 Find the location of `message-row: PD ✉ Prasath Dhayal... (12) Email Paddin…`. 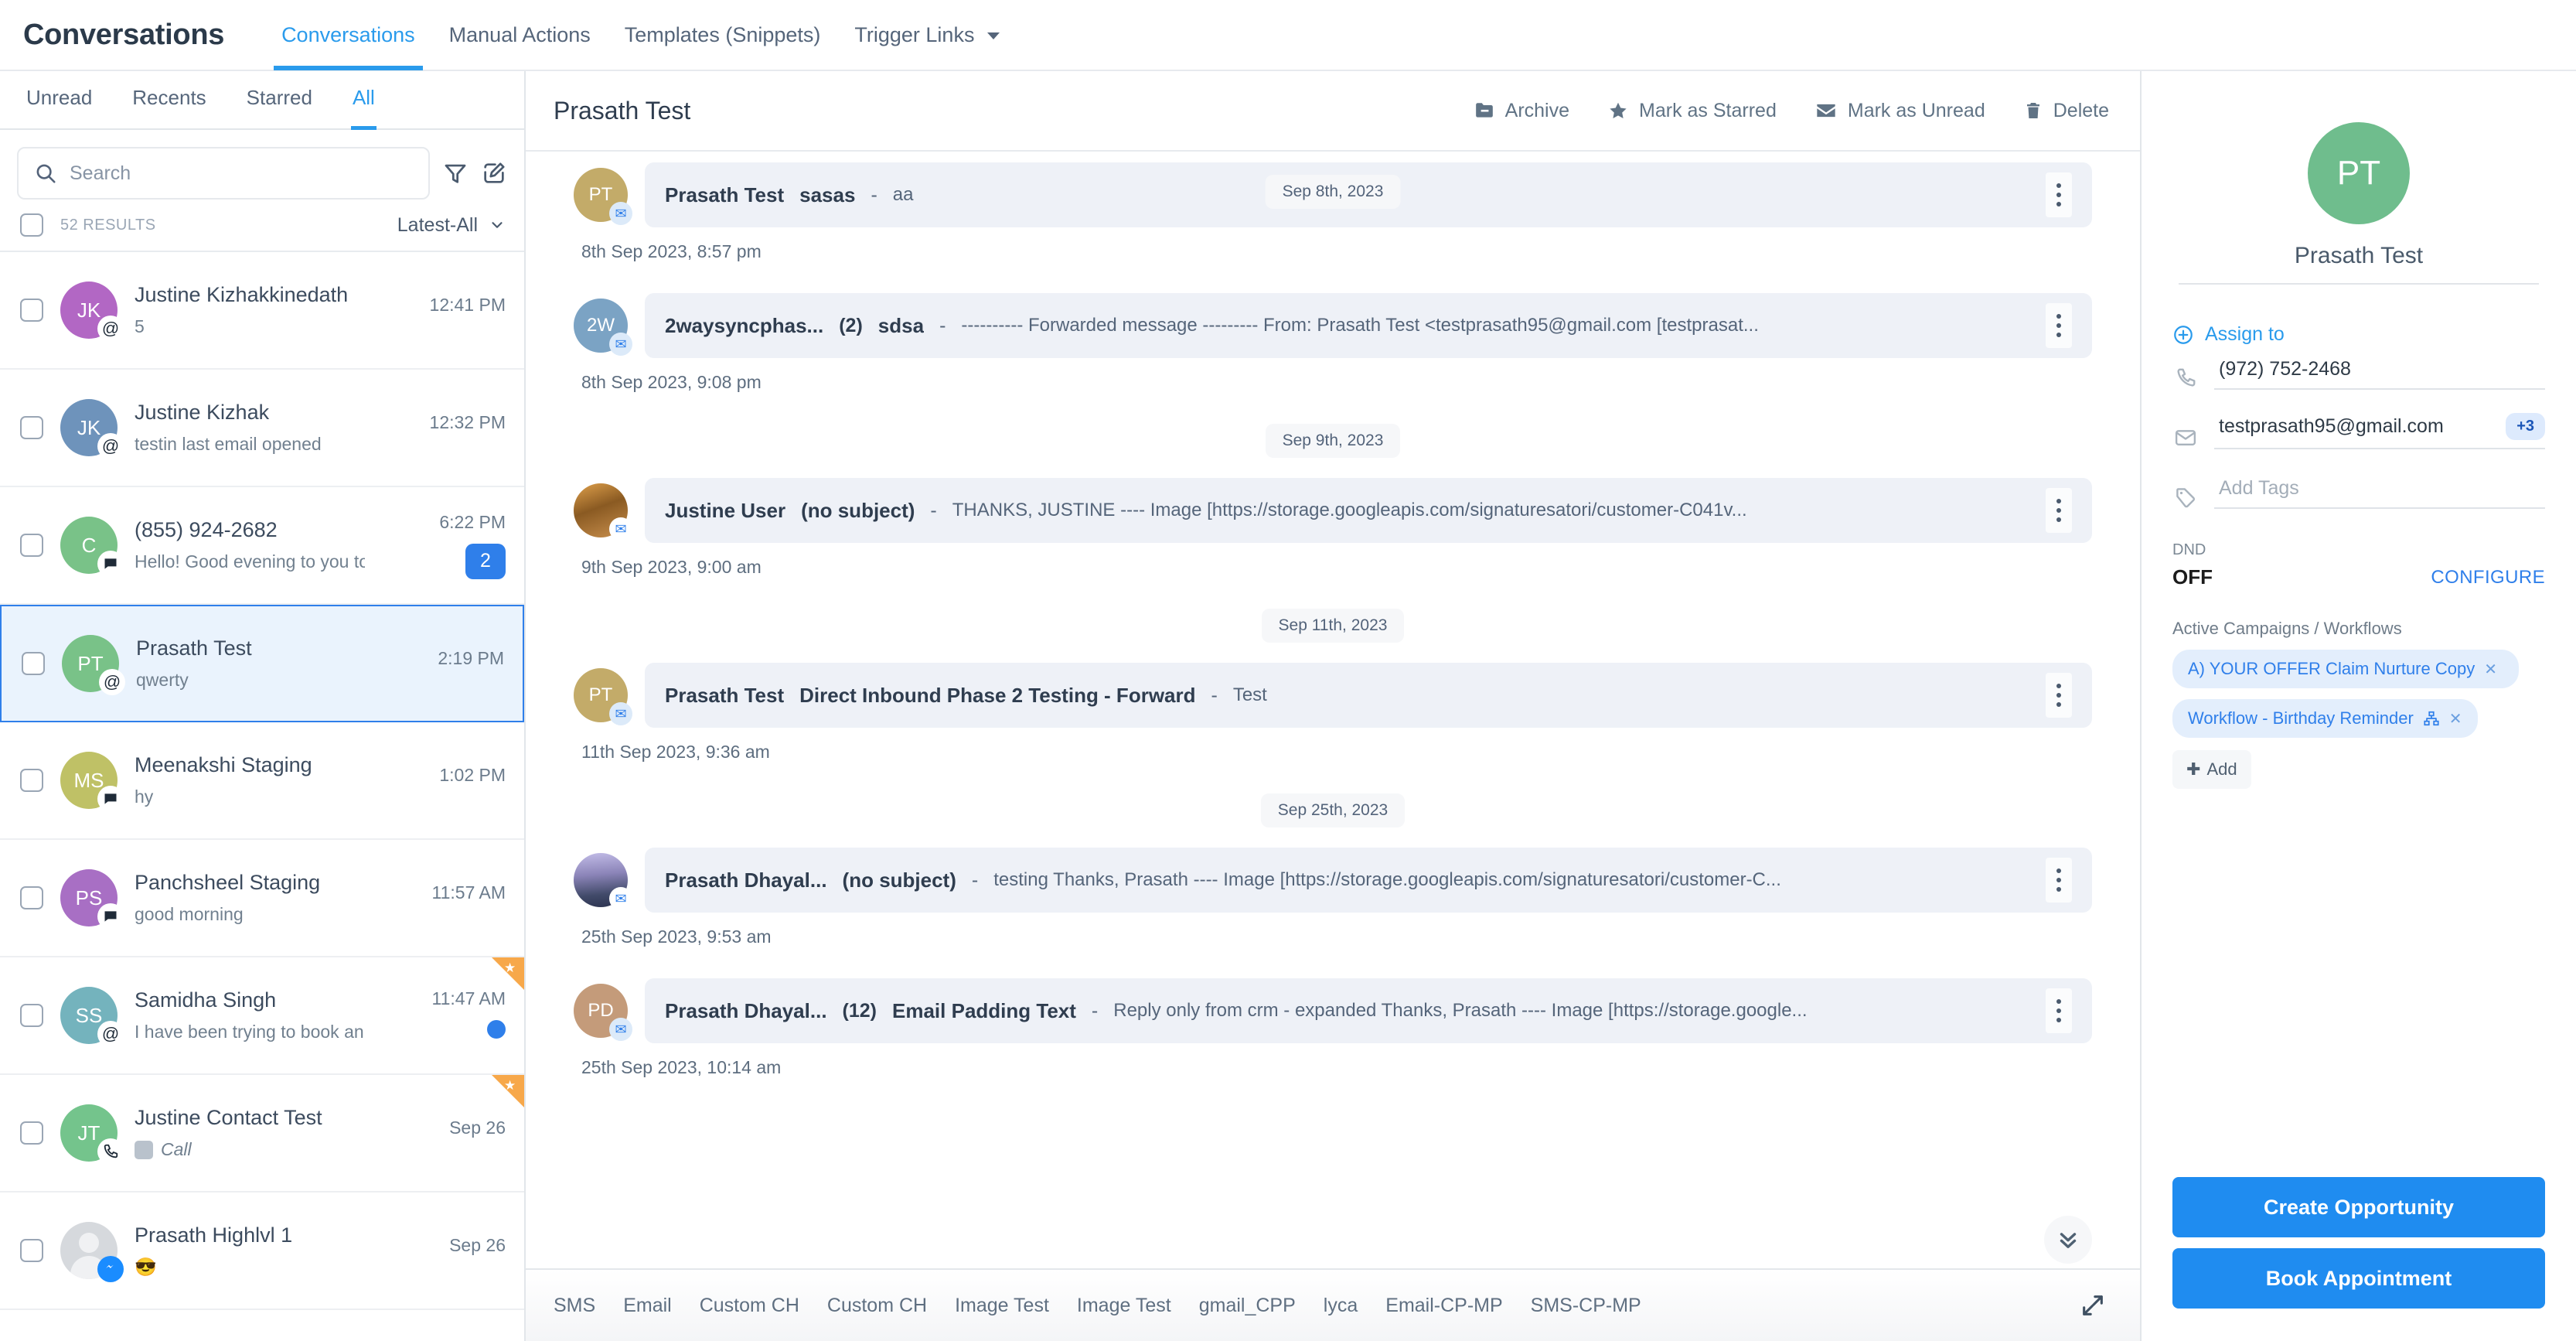

message-row: PD ✉ Prasath Dhayal... (12) Email Paddin… is located at coordinates (1333, 1010).